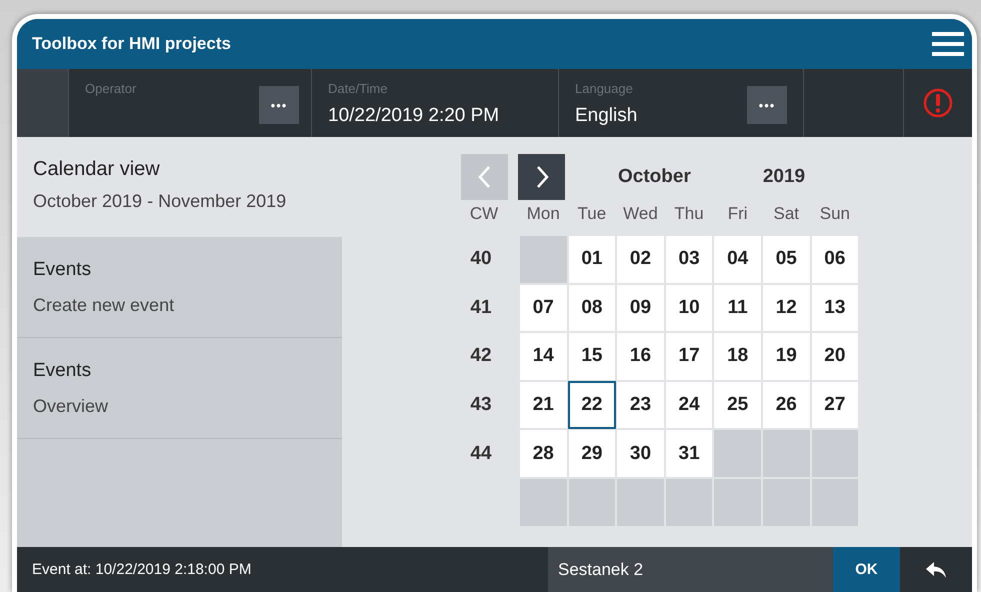 This screenshot has width=981, height=592. What do you see at coordinates (835, 214) in the screenshot?
I see `weekday-label: Sun` at bounding box center [835, 214].